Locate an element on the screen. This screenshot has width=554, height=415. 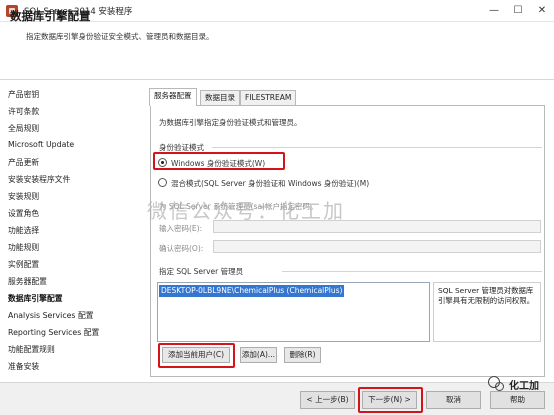
help-button: 帮助 is located at coordinates (517, 400).